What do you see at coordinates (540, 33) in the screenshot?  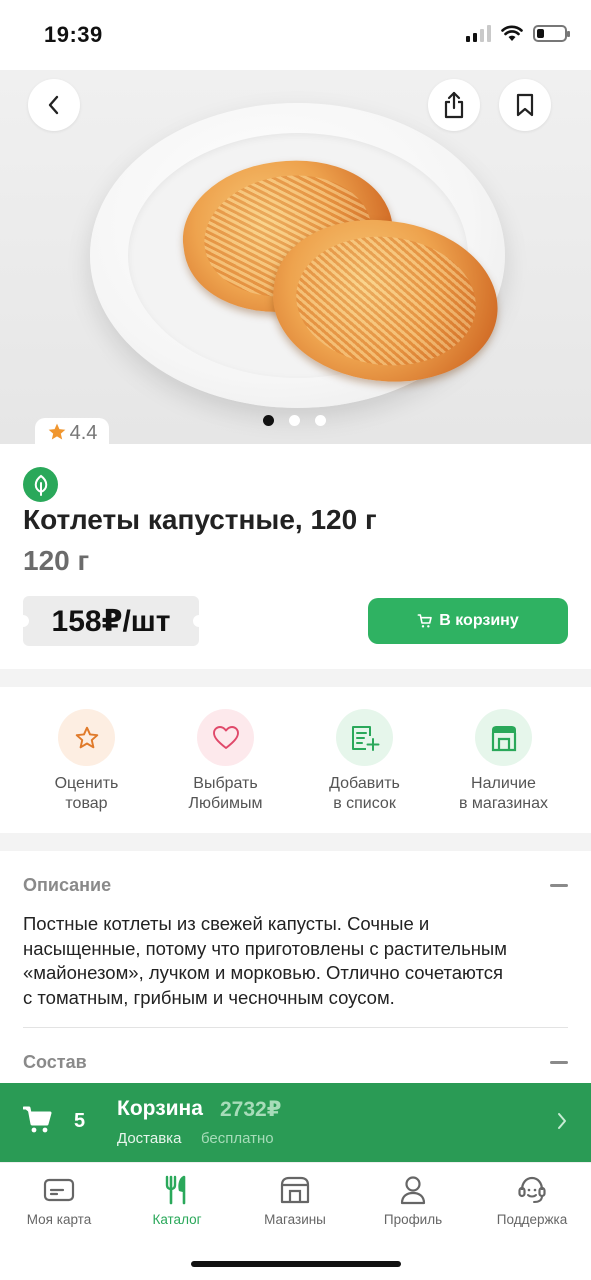 I see `battery-level` at bounding box center [540, 33].